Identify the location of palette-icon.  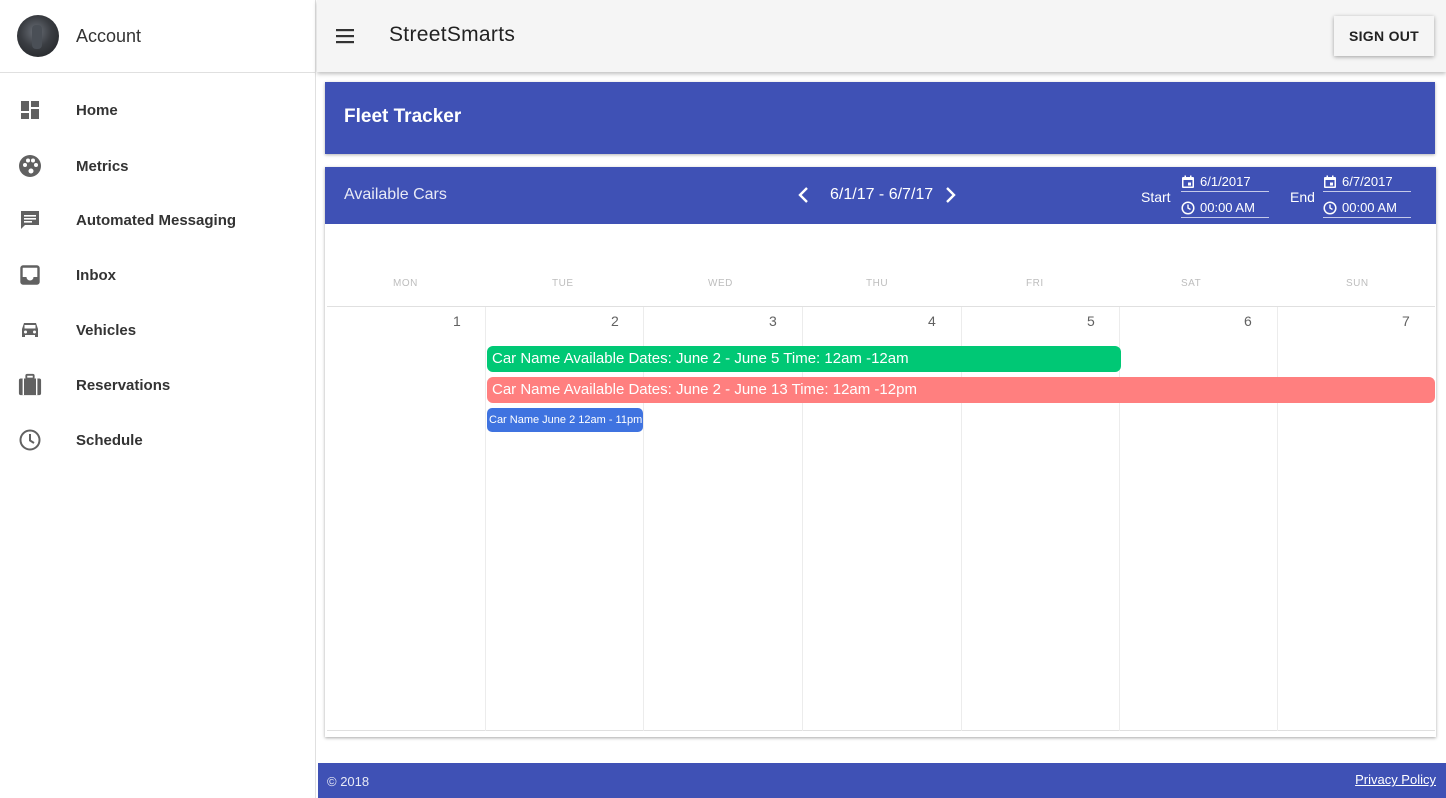
(30, 166).